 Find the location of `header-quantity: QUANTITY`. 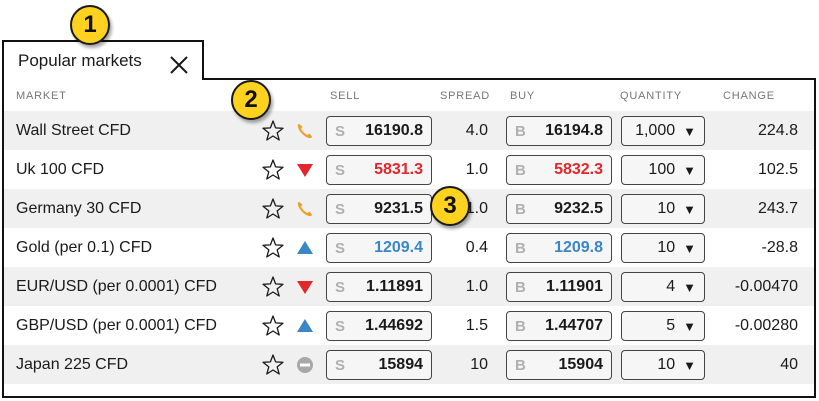

header-quantity: QUANTITY is located at coordinates (651, 96).